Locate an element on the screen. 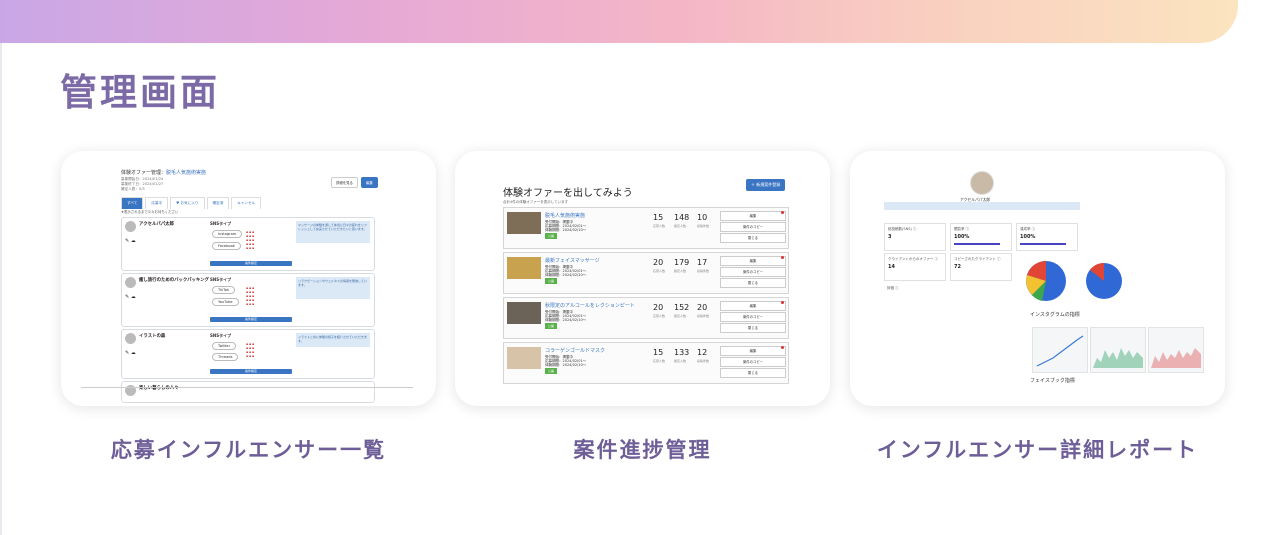 The width and height of the screenshot is (1281, 535). confirmed-count: 152 is located at coordinates (682, 307).